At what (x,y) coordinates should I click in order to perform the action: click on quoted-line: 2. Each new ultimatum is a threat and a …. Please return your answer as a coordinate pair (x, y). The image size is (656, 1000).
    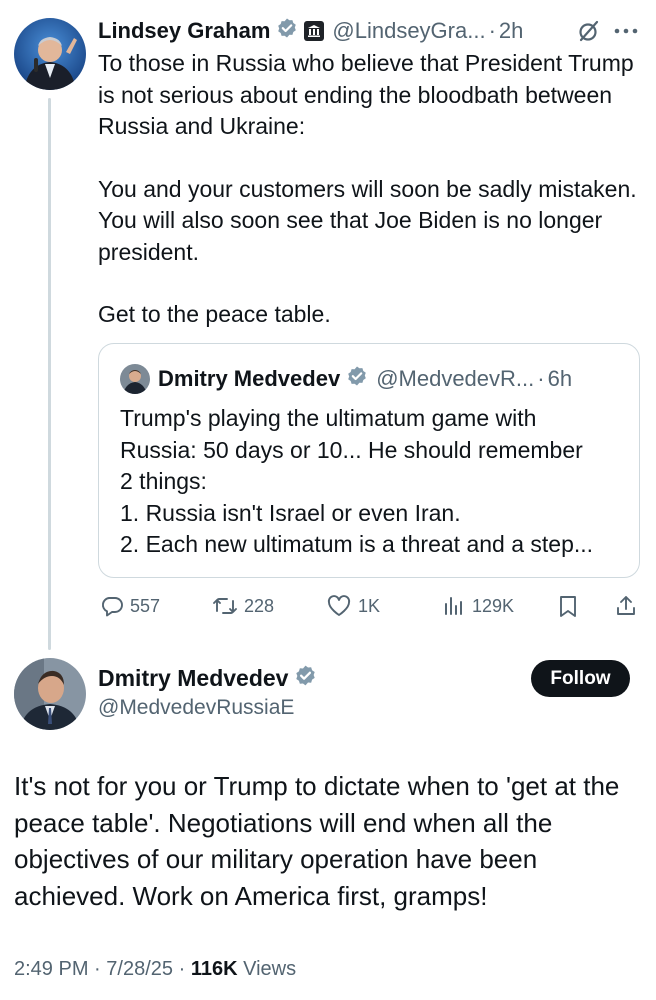
    Looking at the image, I should click on (357, 544).